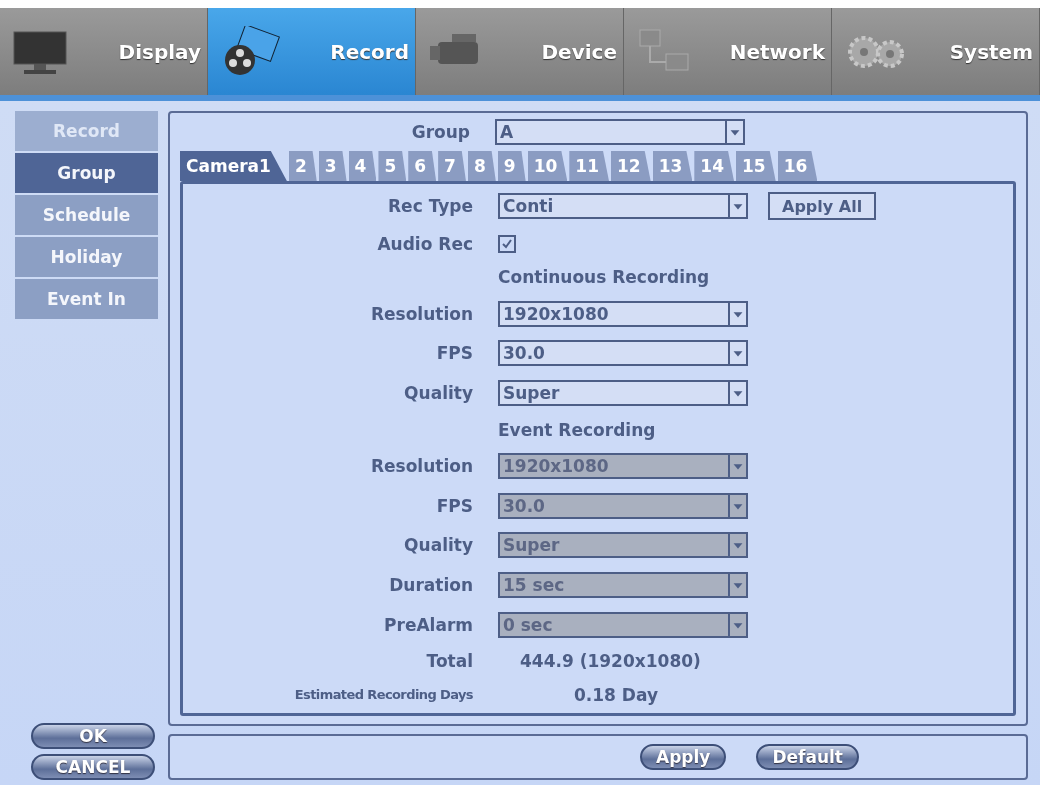 This screenshot has height=785, width=1040. What do you see at coordinates (610, 661) in the screenshot?
I see `field-value: 444.9 (1920x1080)` at bounding box center [610, 661].